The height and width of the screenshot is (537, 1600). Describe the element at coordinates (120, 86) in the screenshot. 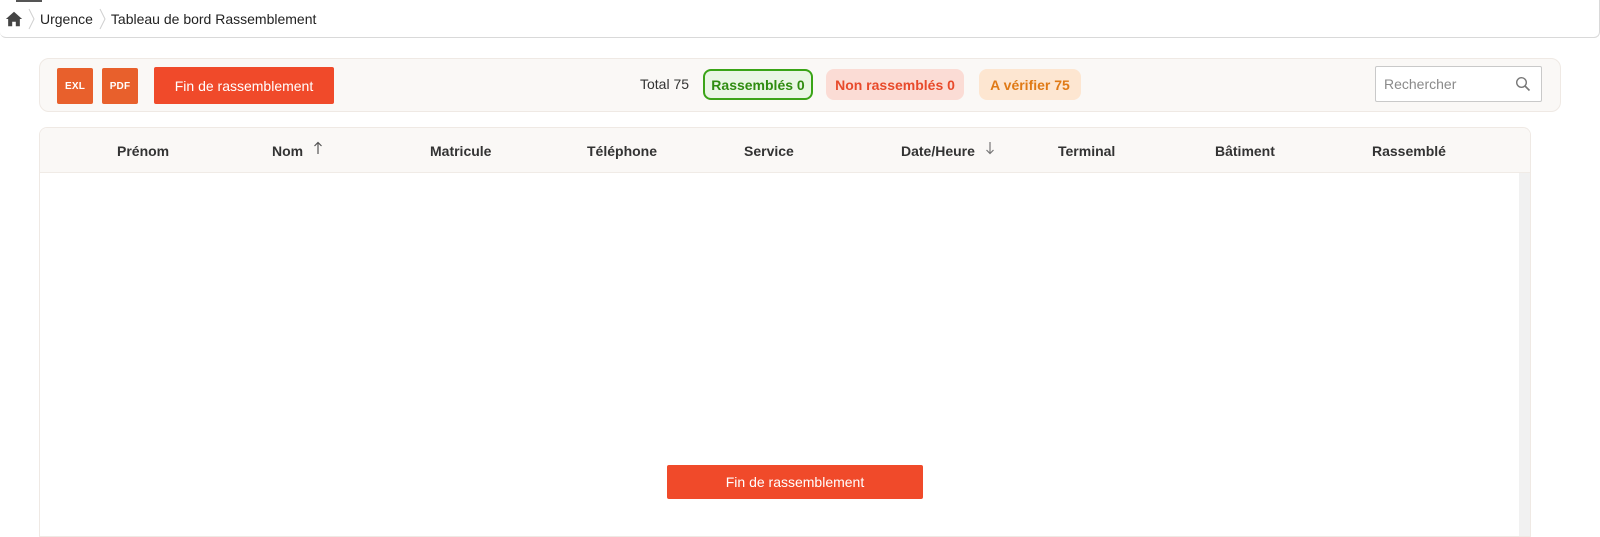

I see `export-pdf-button: PDF` at that location.